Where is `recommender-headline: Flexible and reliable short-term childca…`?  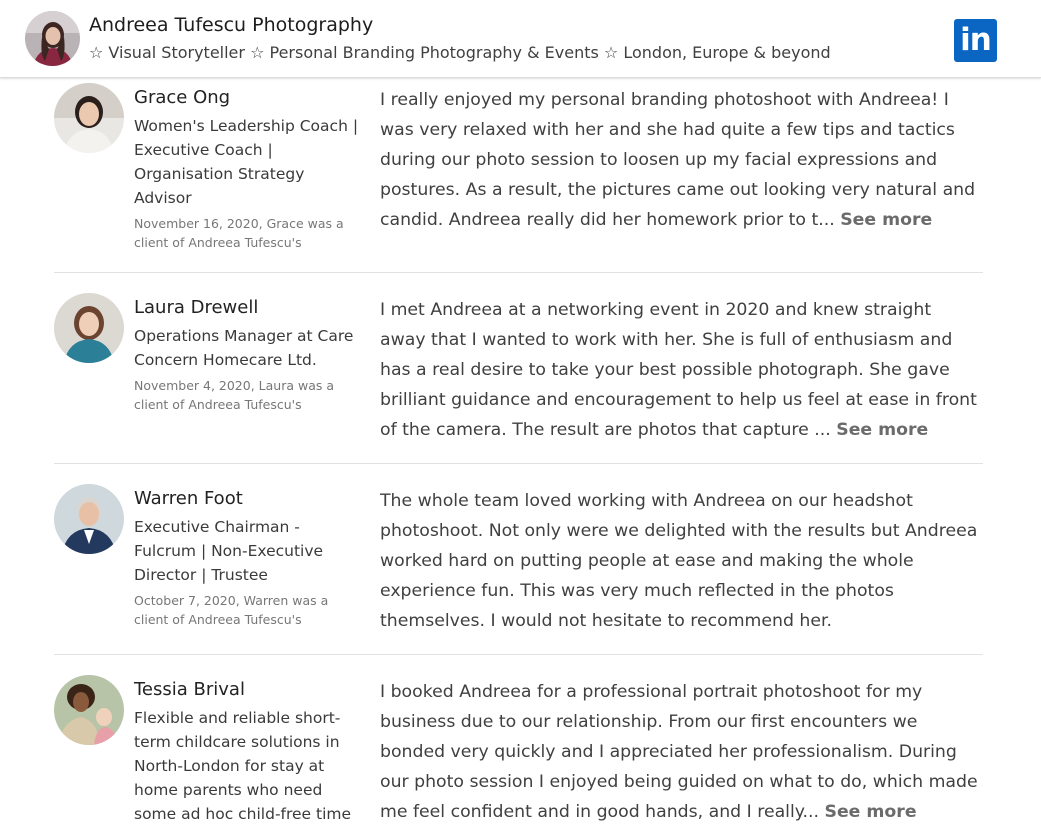
recommender-headline: Flexible and reliable short-term childca… is located at coordinates (243, 766).